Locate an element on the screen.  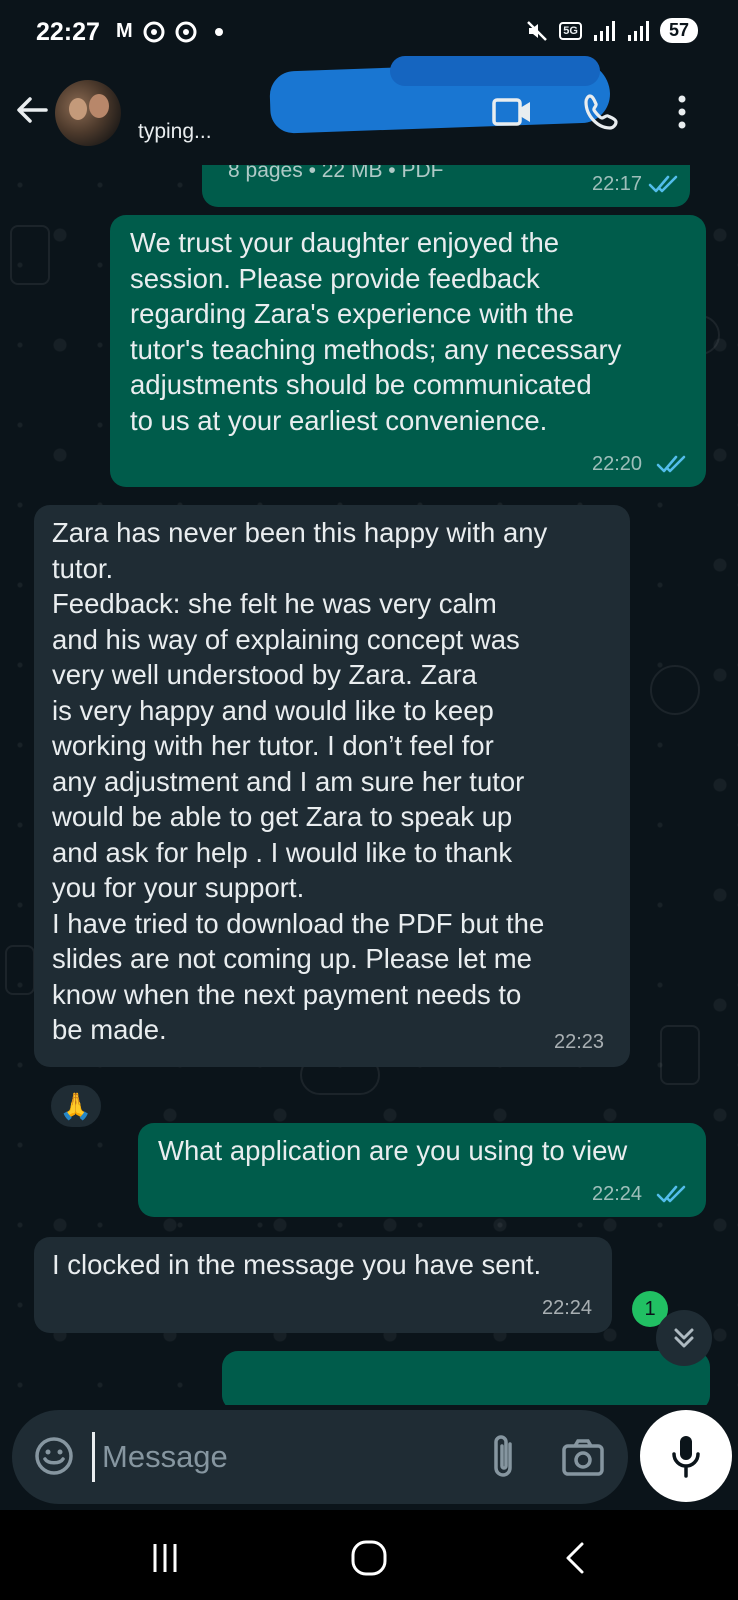
network-type-badge: 5G is located at coordinates (570, 30).